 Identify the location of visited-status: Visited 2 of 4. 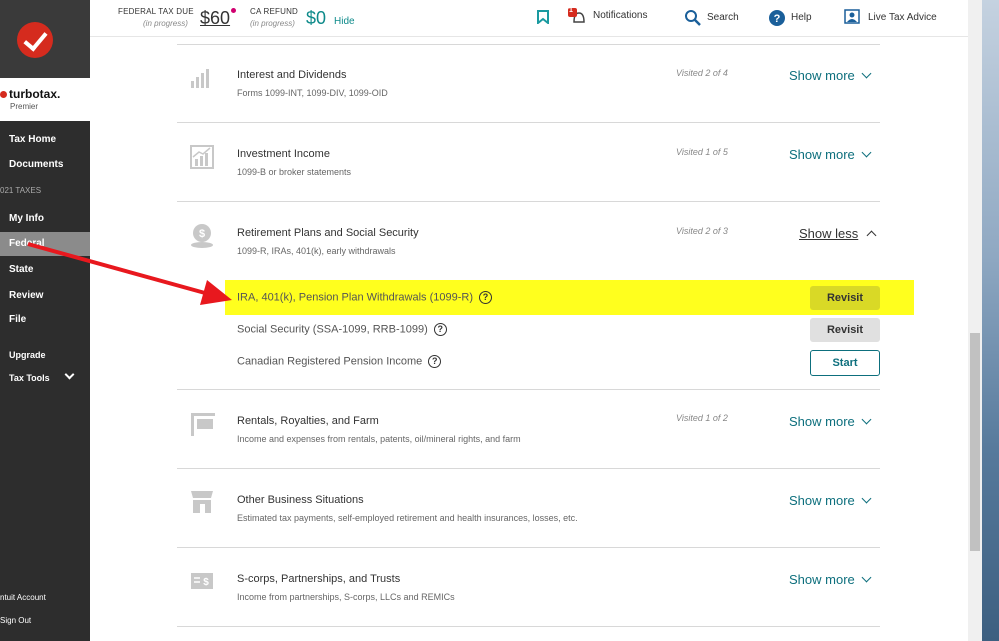
(702, 73).